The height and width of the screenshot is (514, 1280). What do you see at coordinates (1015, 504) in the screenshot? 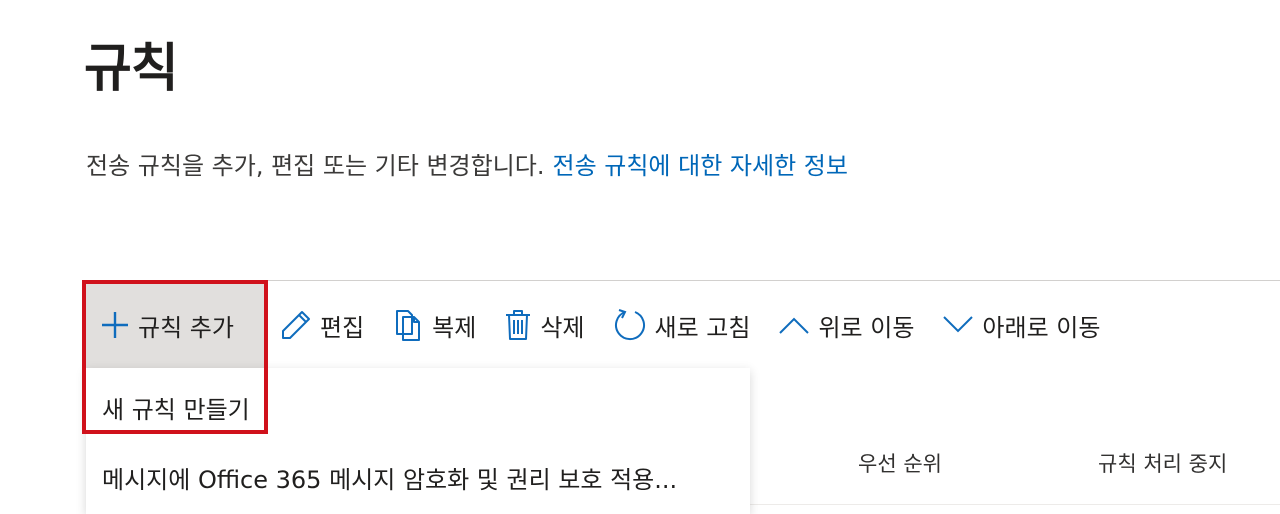
I see `table-header-divider` at bounding box center [1015, 504].